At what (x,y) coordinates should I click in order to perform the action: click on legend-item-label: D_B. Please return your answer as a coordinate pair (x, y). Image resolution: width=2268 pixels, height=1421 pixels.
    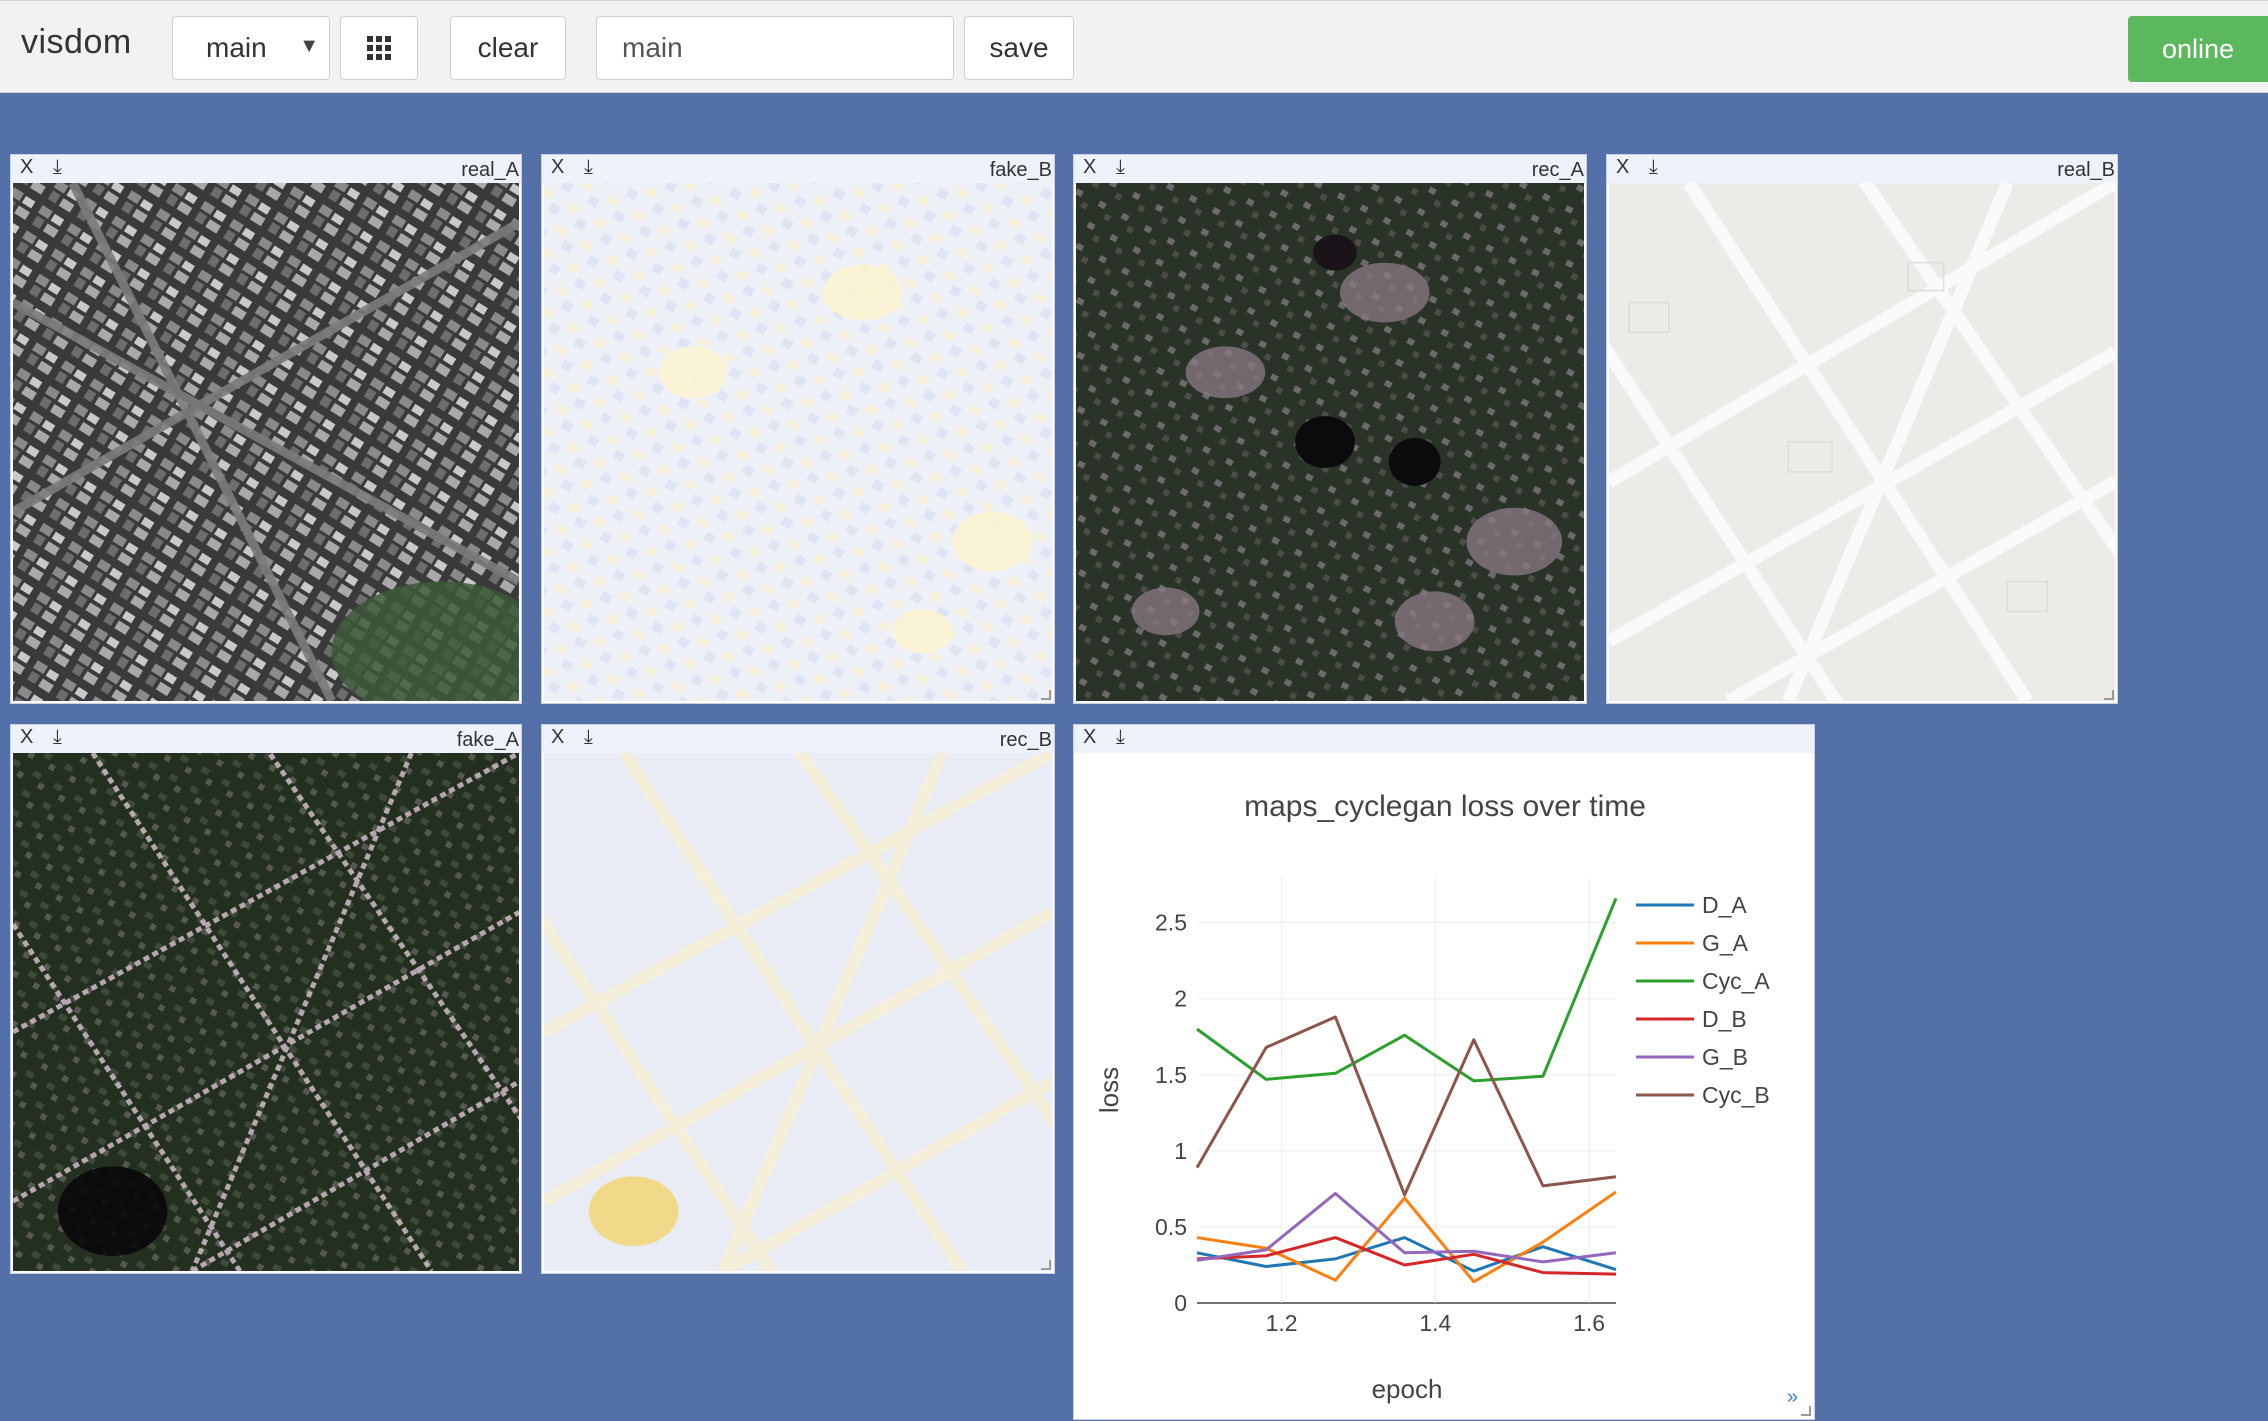
    Looking at the image, I should click on (1724, 1019).